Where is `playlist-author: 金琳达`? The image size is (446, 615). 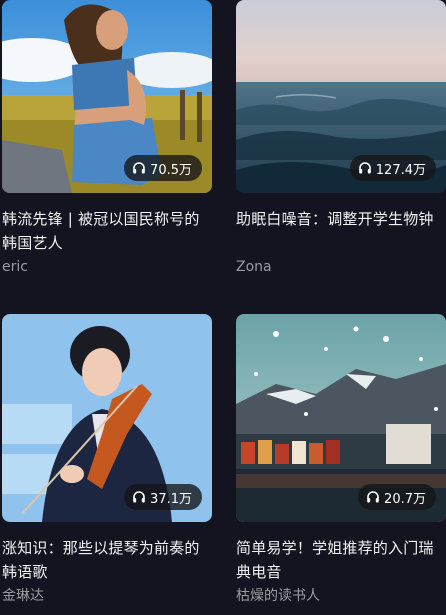 playlist-author: 金琳达 is located at coordinates (107, 596).